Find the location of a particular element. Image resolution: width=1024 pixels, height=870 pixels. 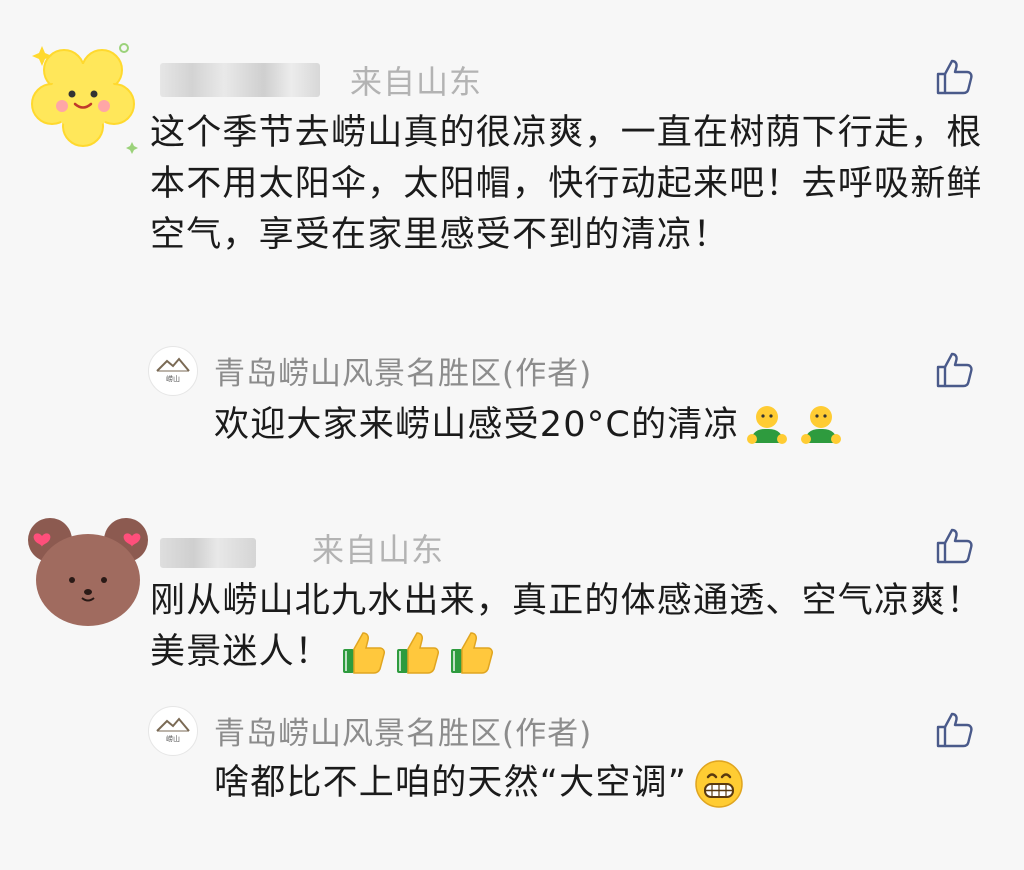

reply-text: 啥都比不上咱的天然“大空调” is located at coordinates (604, 784).